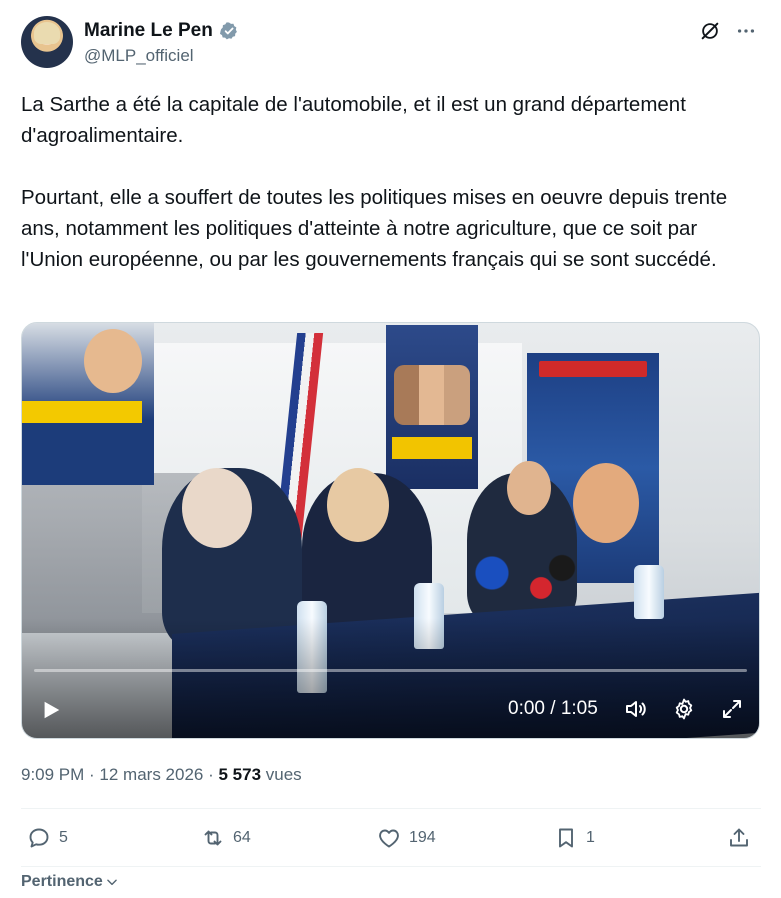  I want to click on campaign-poster-center, so click(432, 407).